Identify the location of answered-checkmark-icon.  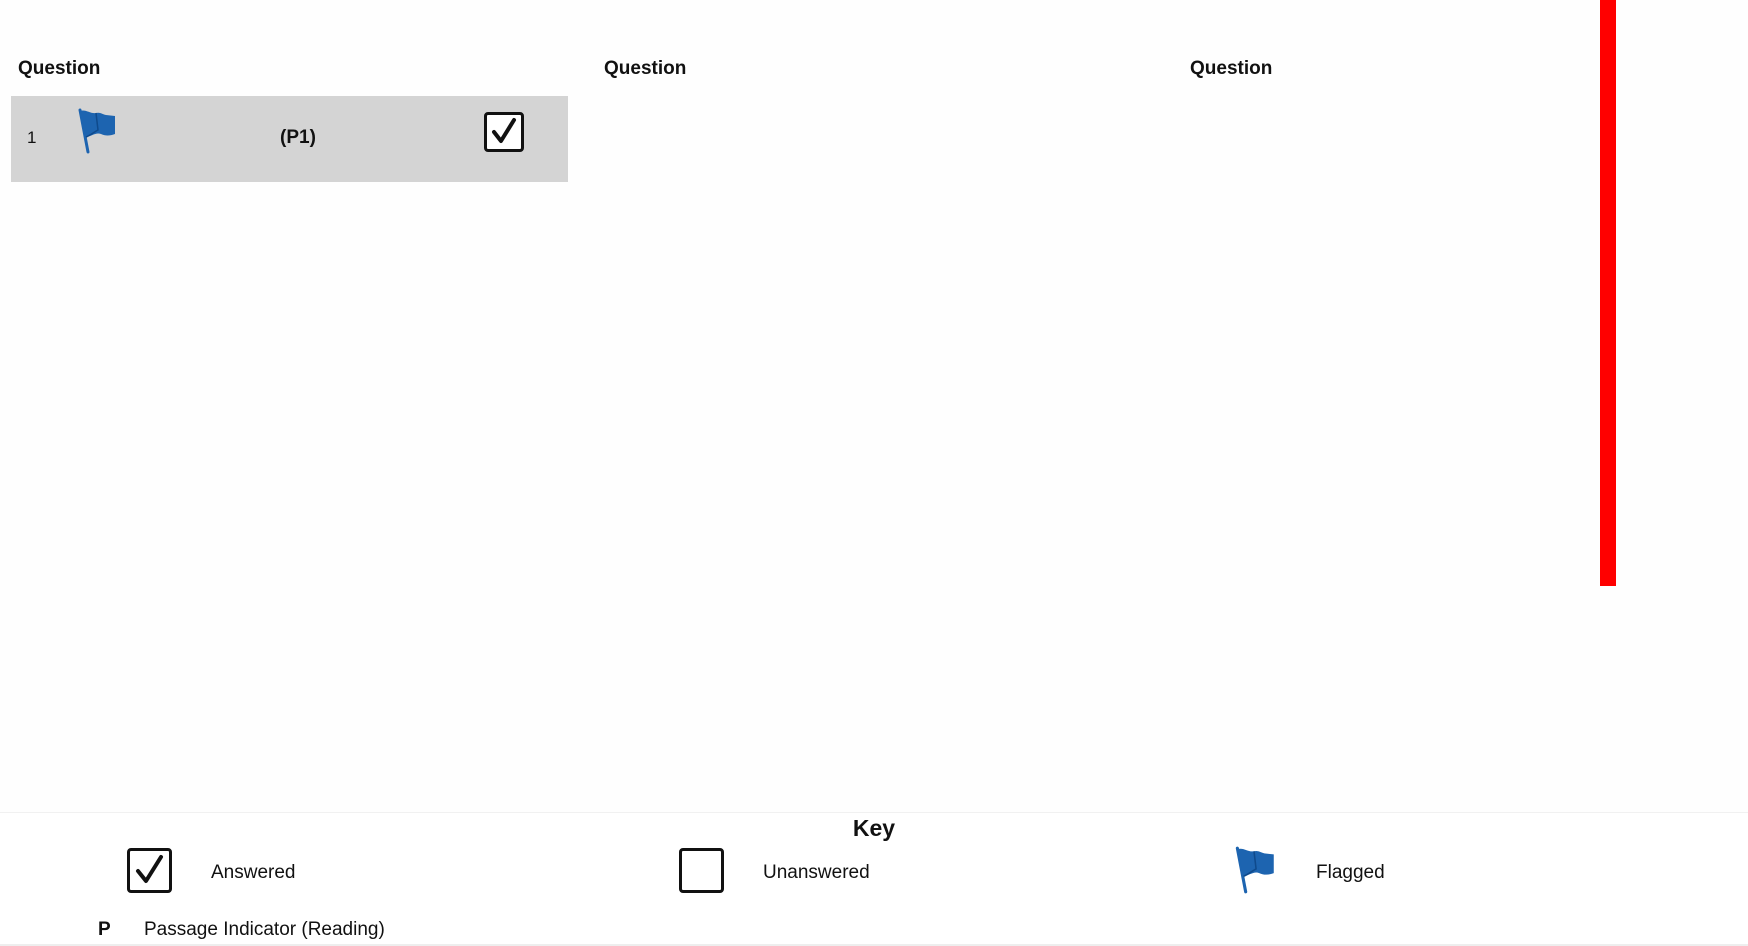
(149, 870).